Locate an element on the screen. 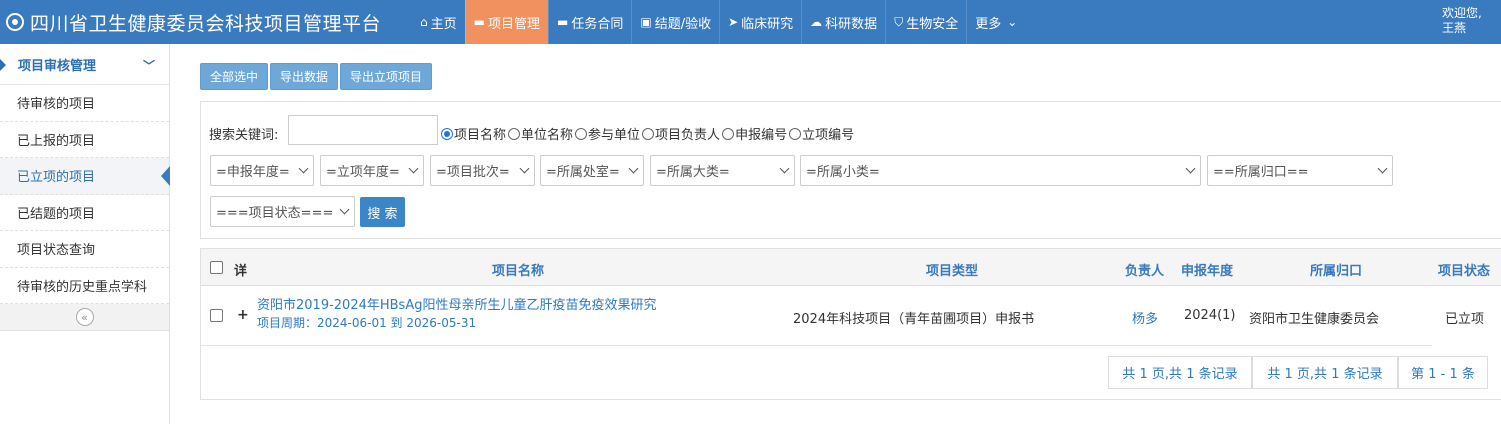  report-year-select: =申报年度= is located at coordinates (262, 170).